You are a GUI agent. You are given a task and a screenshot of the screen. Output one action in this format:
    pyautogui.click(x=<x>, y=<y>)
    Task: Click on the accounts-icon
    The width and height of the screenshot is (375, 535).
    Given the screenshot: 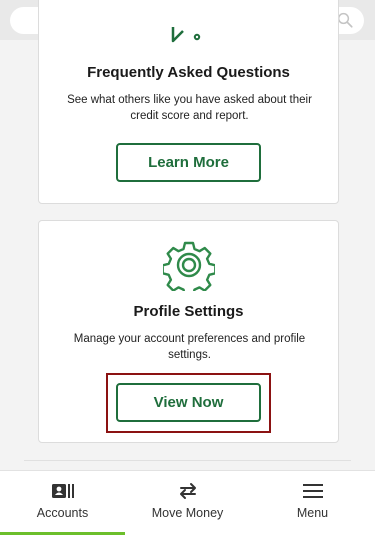 What is the action you would take?
    pyautogui.click(x=62, y=491)
    